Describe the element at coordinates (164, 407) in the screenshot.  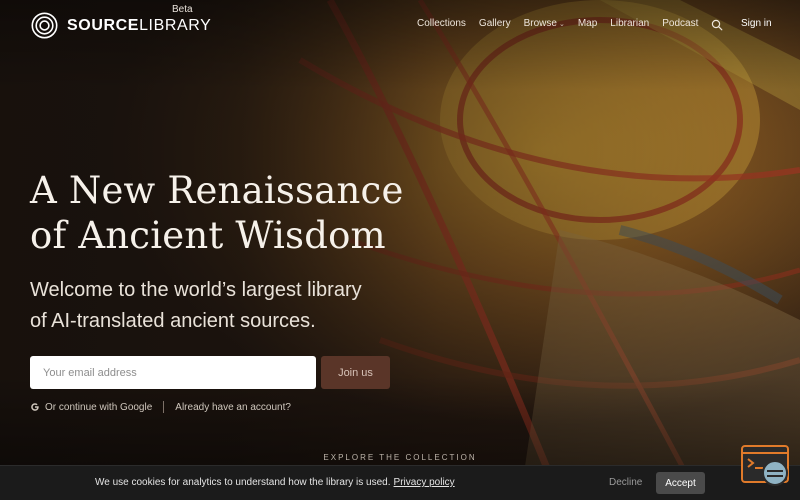
I see `divider` at that location.